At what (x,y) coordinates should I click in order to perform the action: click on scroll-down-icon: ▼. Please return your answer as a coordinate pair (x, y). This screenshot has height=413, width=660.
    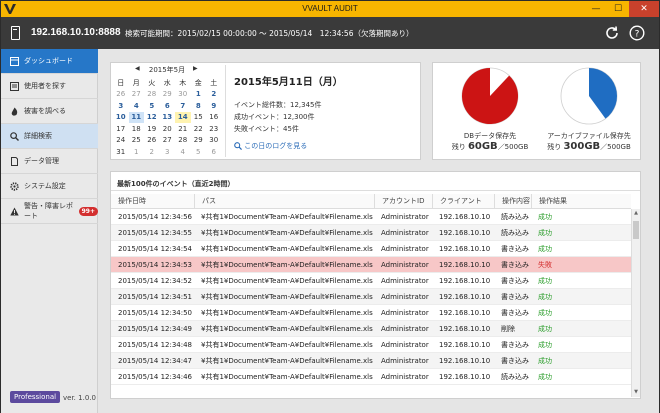
    Looking at the image, I should click on (636, 392).